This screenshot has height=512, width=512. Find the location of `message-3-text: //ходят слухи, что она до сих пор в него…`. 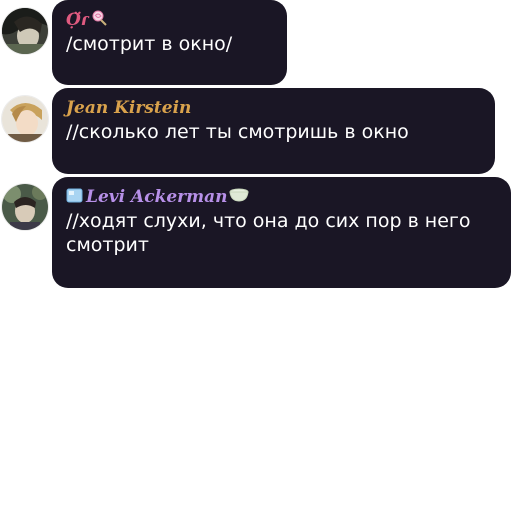

message-3-text: //ходят слухи, что она до сих пор в него… is located at coordinates (271, 233).